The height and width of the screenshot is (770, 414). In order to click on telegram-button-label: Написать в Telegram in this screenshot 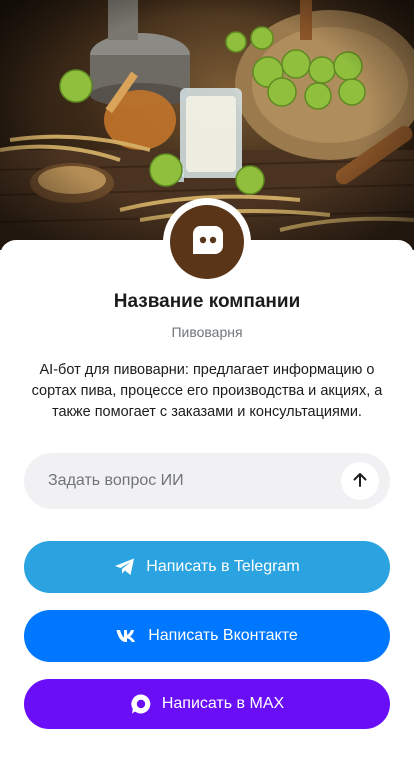, I will do `click(223, 566)`.